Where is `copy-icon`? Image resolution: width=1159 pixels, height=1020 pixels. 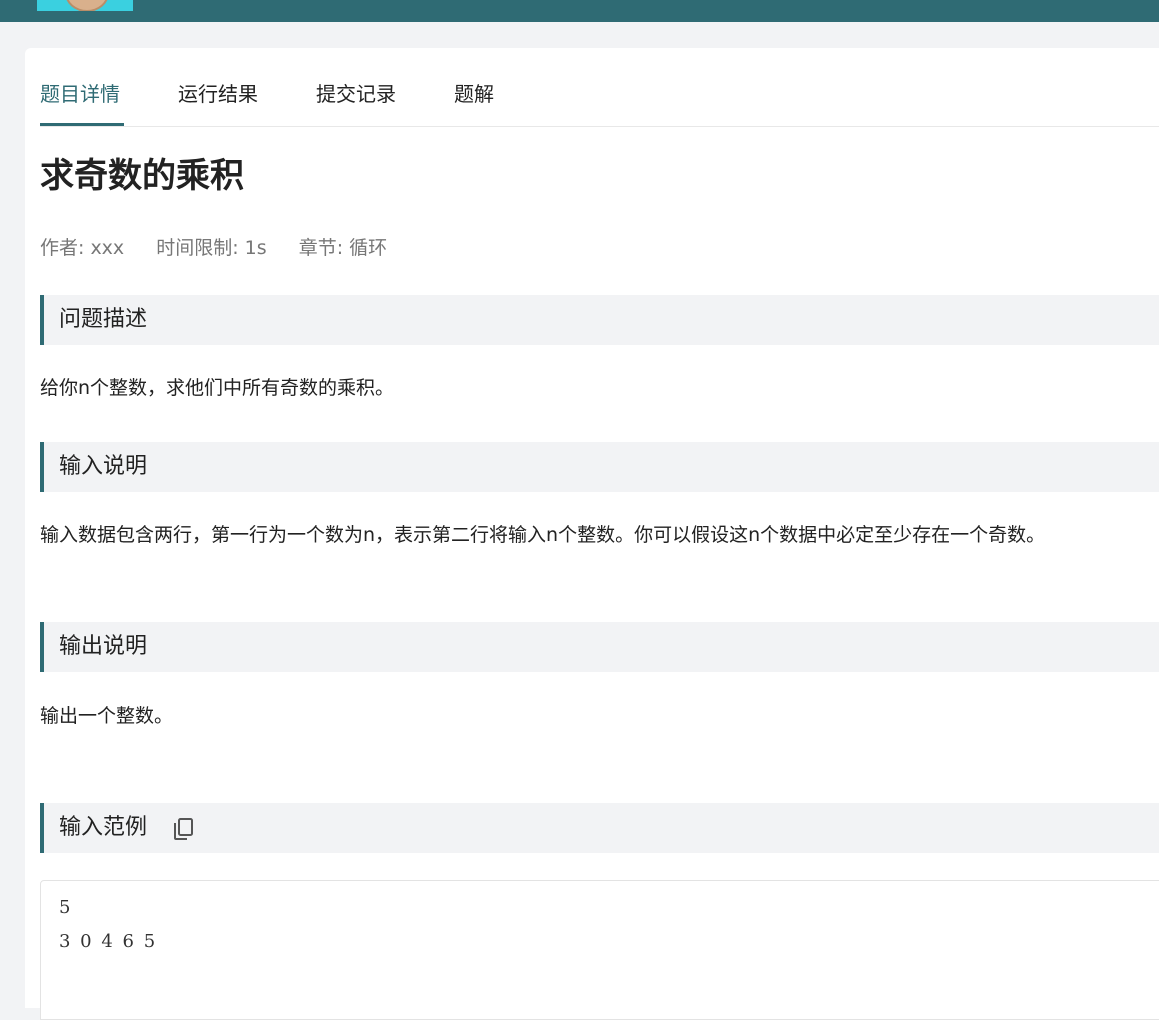
copy-icon is located at coordinates (183, 829).